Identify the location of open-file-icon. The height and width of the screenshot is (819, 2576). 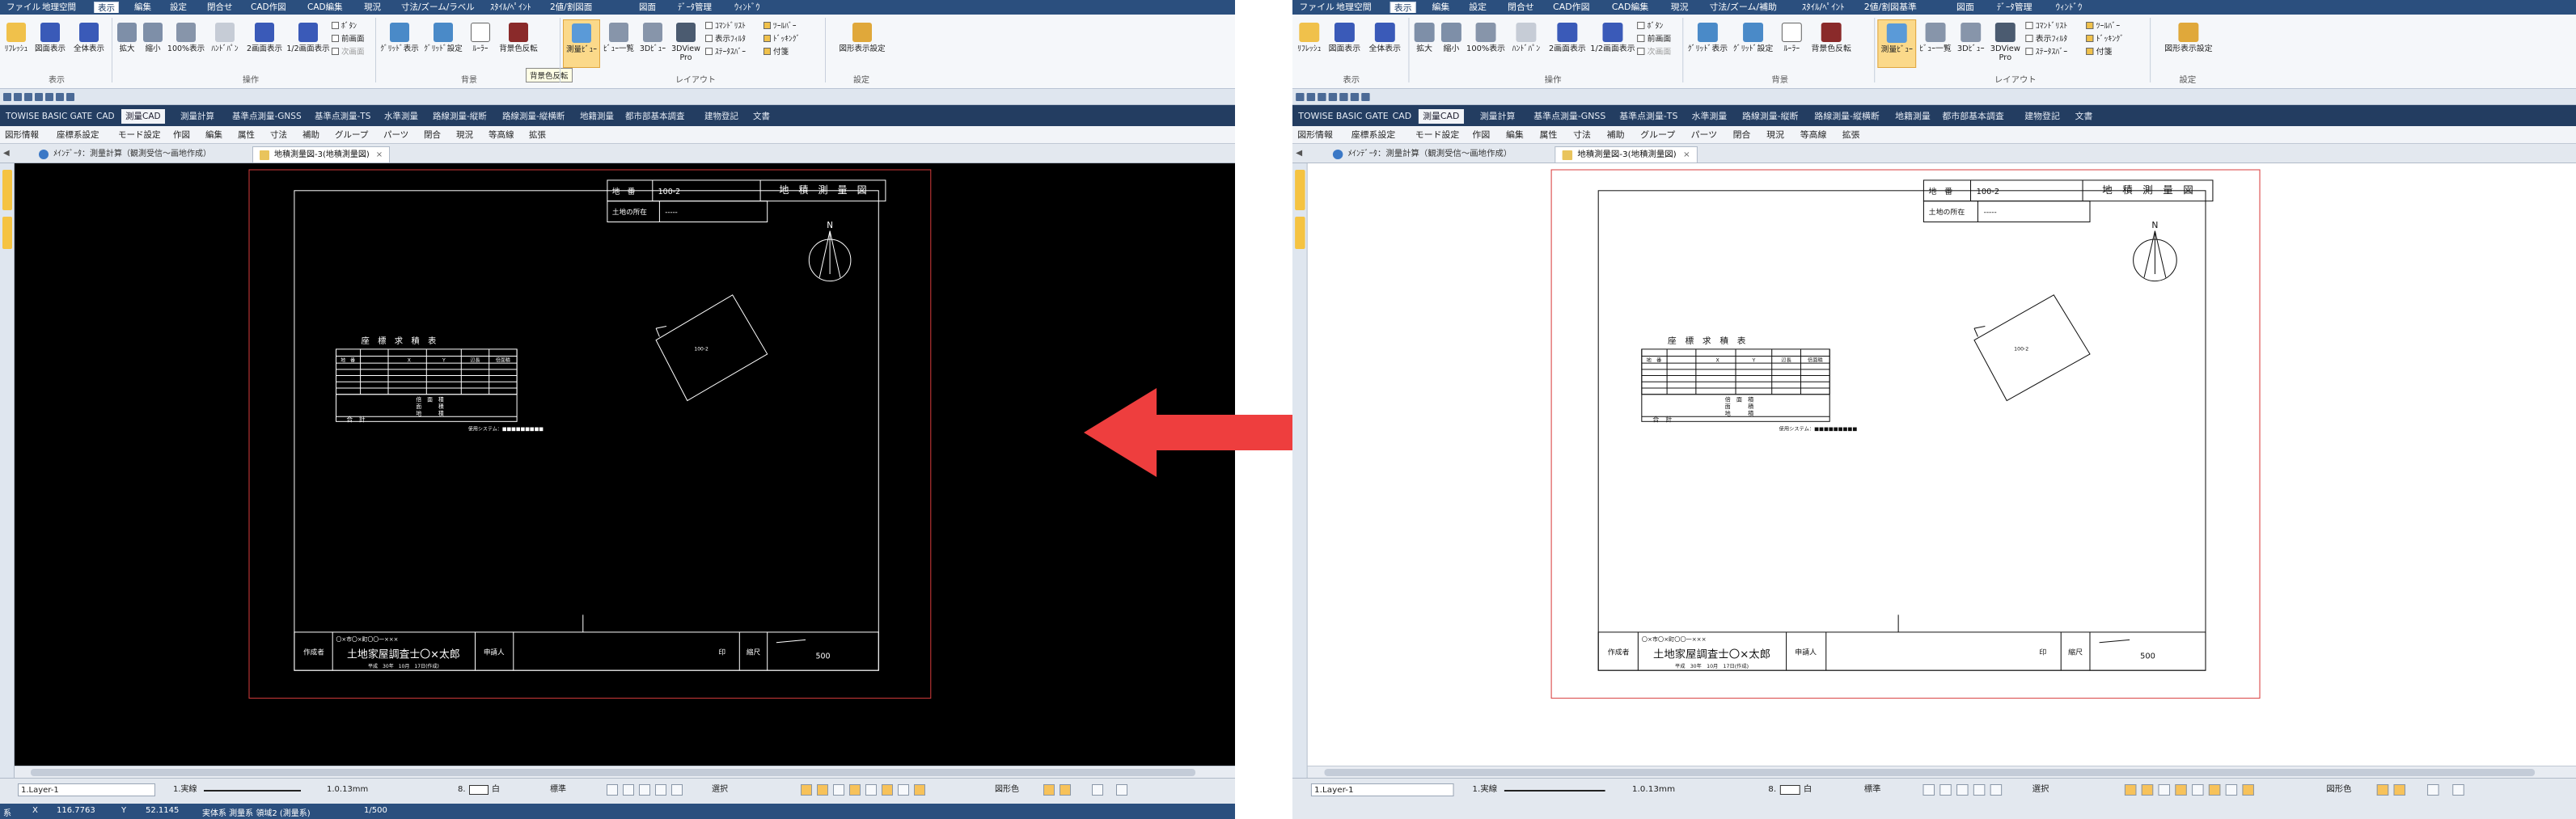
(18, 97).